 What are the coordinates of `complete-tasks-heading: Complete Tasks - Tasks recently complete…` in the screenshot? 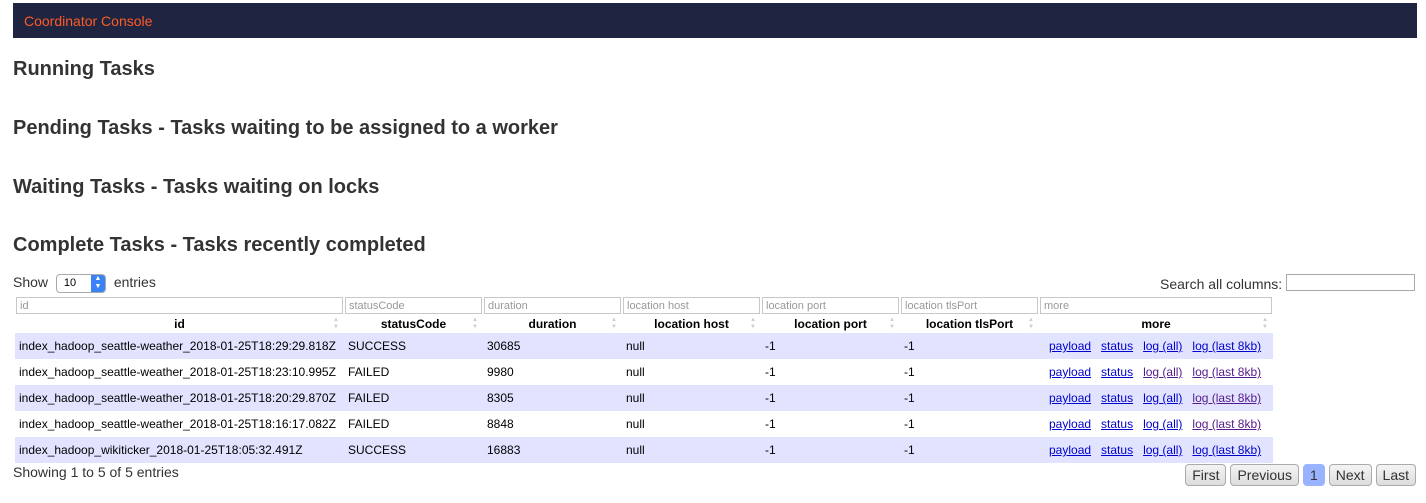 It's located at (219, 245).